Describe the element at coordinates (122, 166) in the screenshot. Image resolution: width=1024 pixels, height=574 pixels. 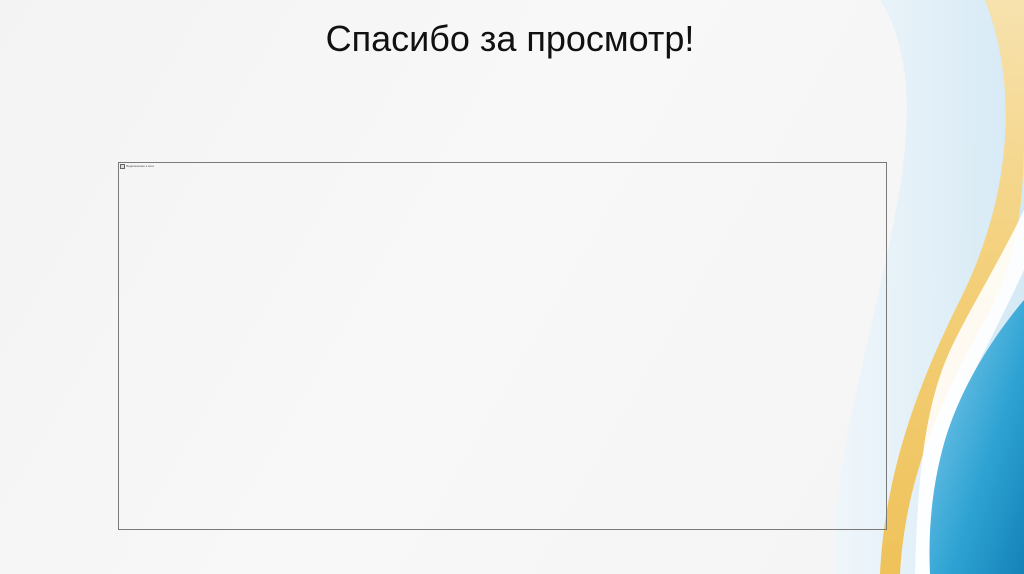
I see `broken-image-icon` at that location.